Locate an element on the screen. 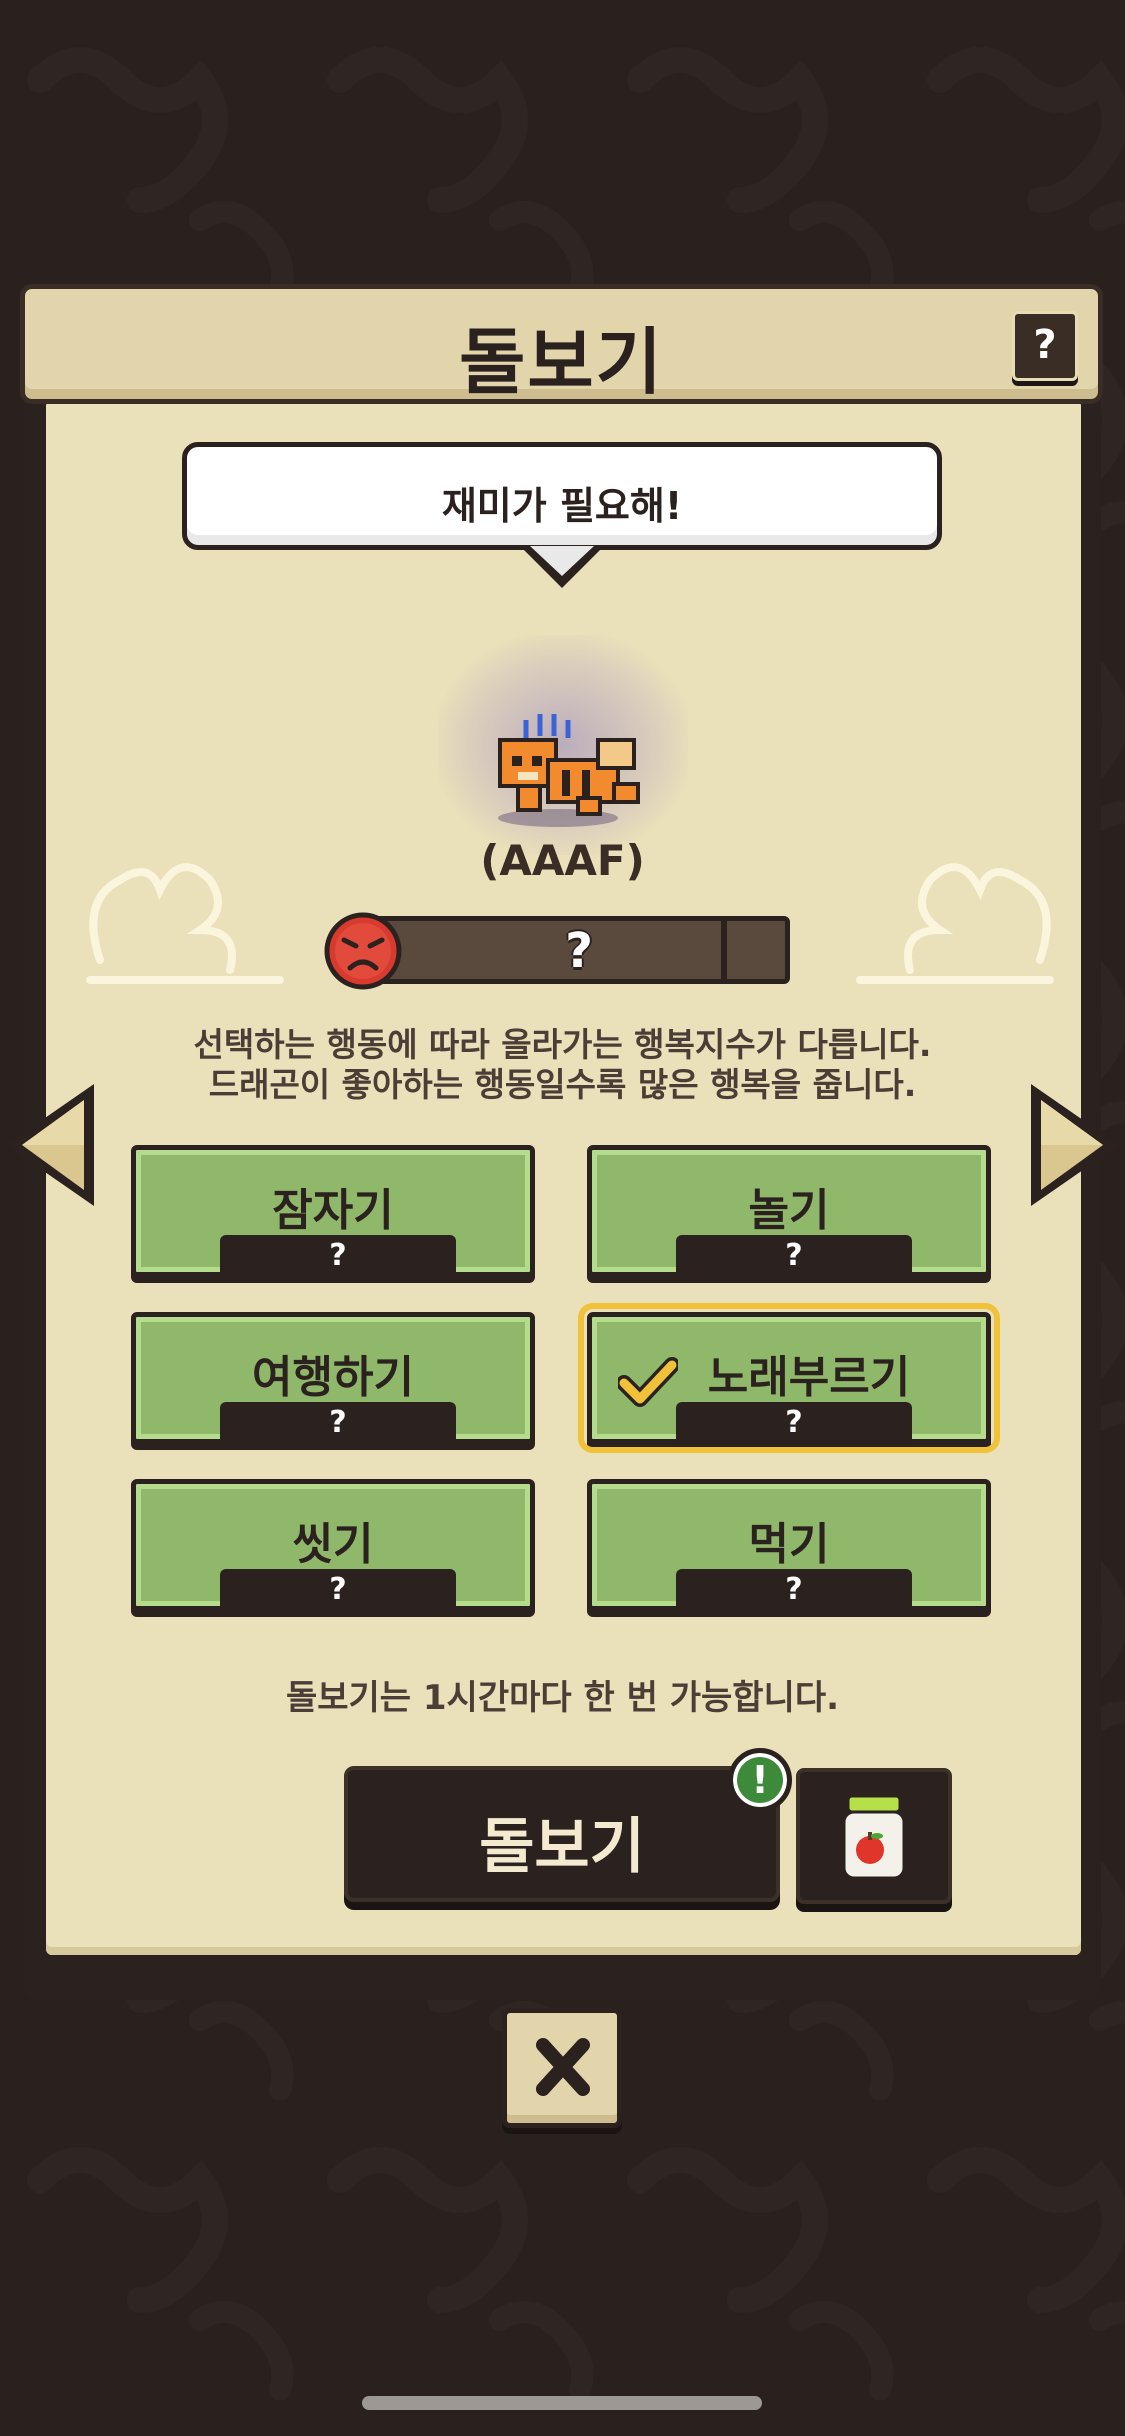 The width and height of the screenshot is (1125, 2436). item-jar-button is located at coordinates (874, 1836).